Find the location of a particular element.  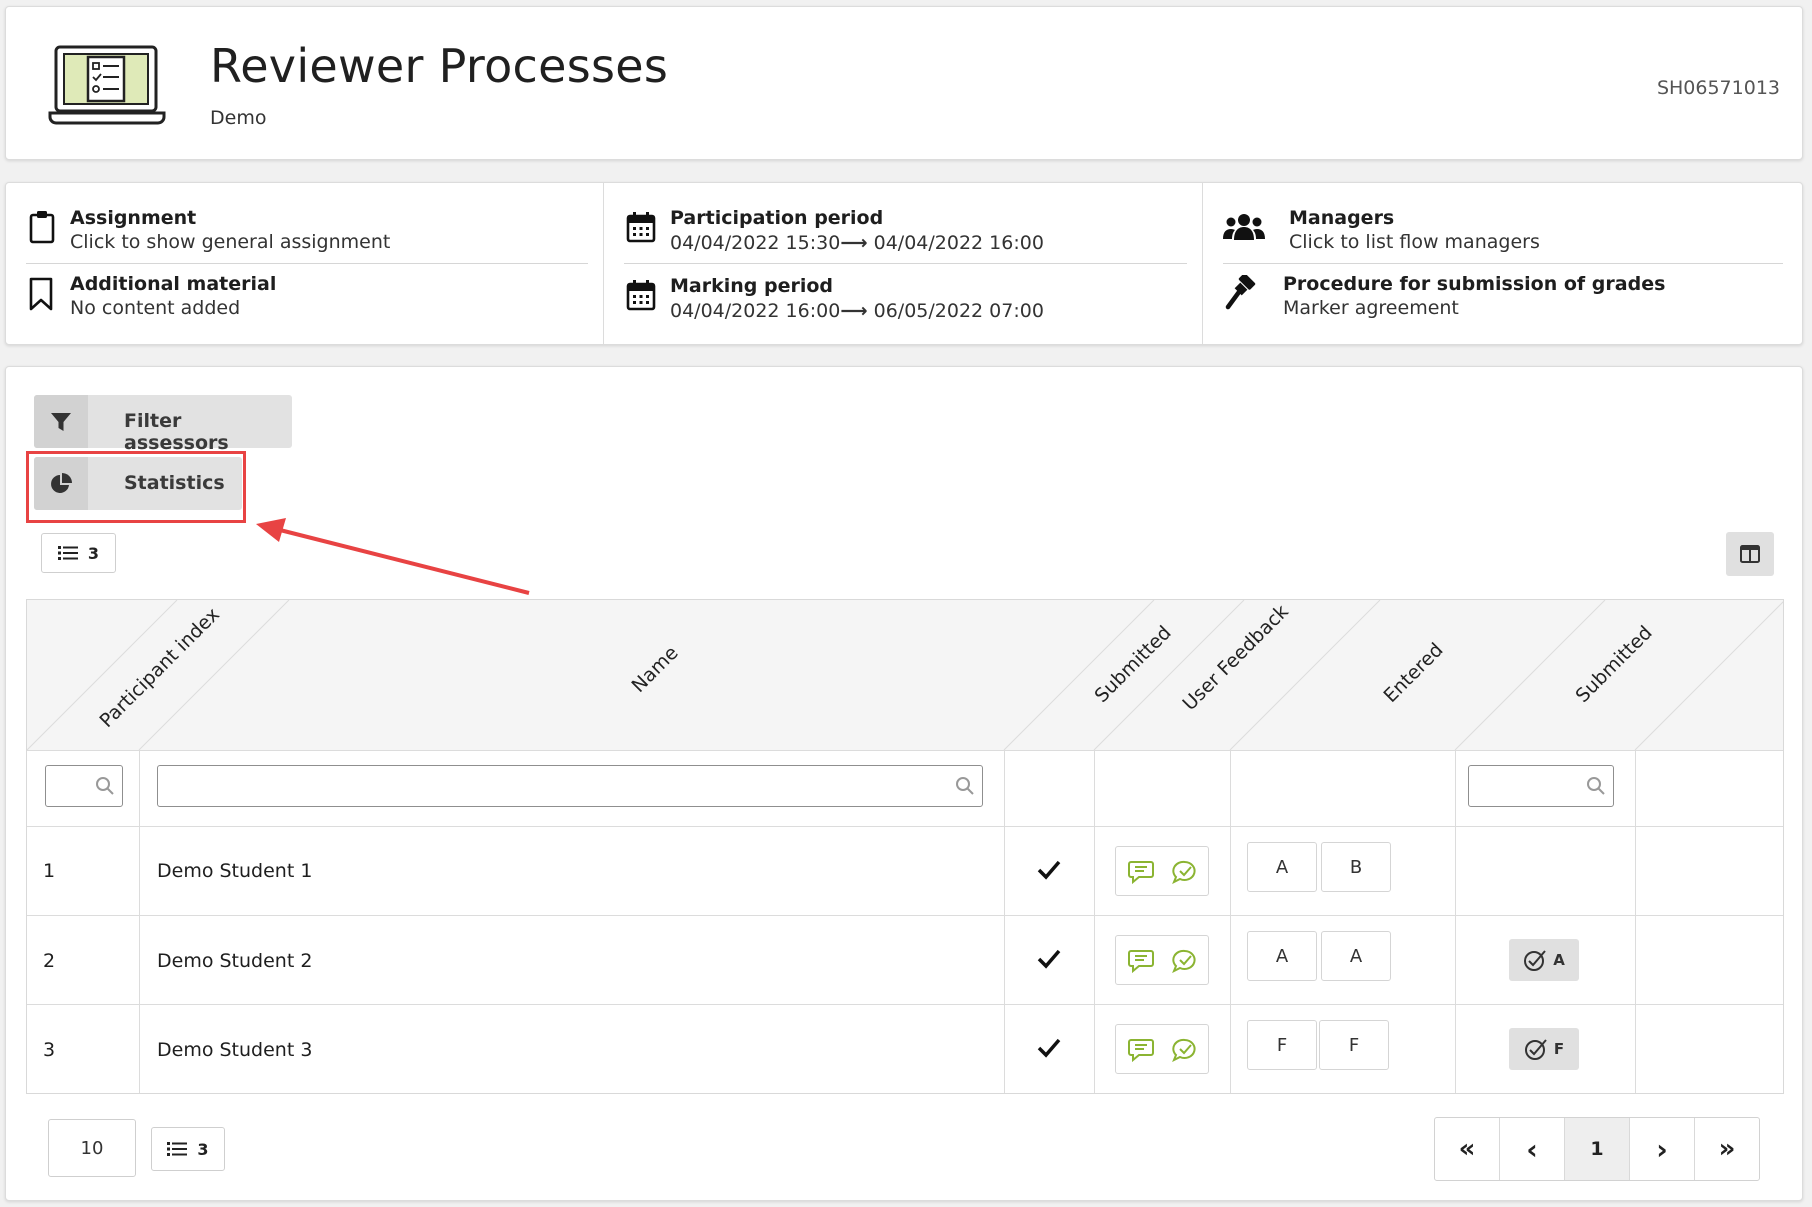

bookmark-icon is located at coordinates (41, 294).